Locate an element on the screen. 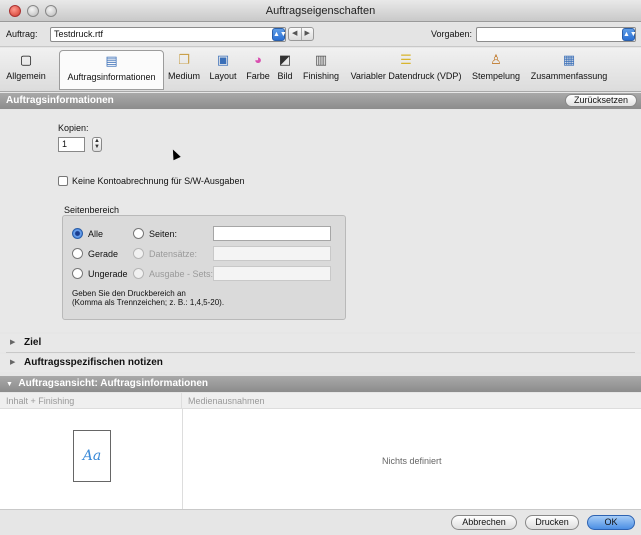  page-range-title: Seitenbereich is located at coordinates (92, 210).